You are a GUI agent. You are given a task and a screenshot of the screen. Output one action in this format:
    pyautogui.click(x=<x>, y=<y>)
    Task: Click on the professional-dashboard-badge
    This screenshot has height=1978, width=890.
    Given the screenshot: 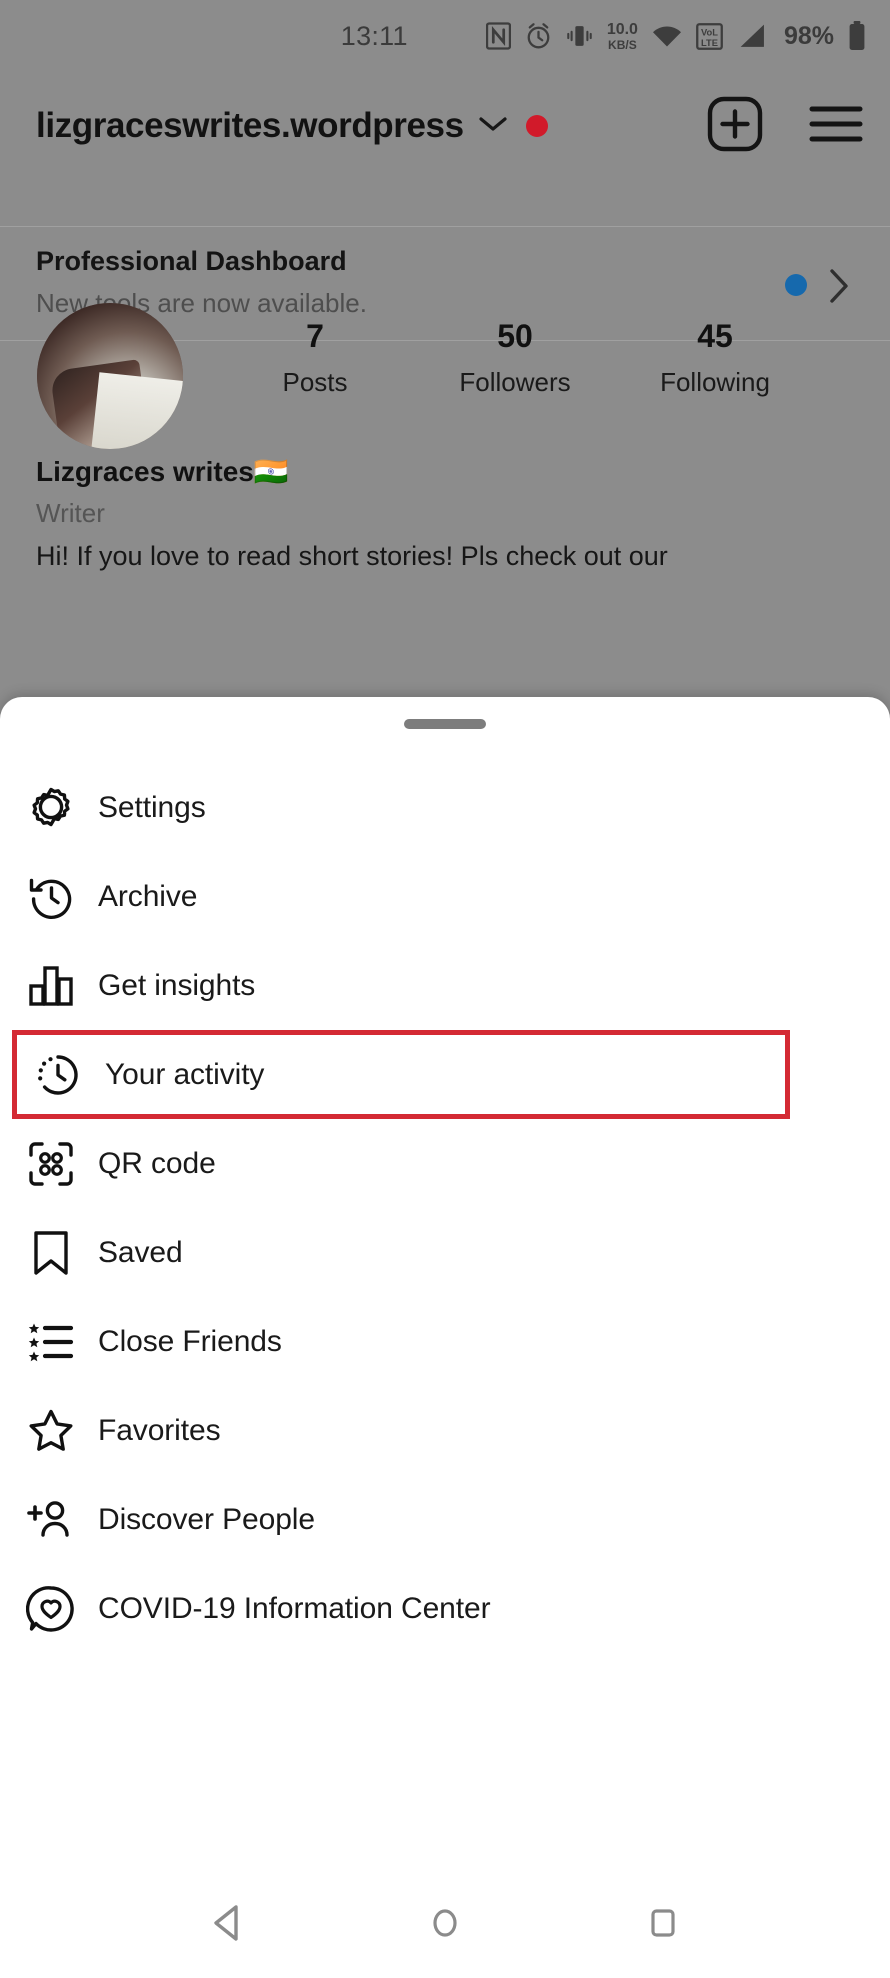 What is the action you would take?
    pyautogui.click(x=796, y=285)
    